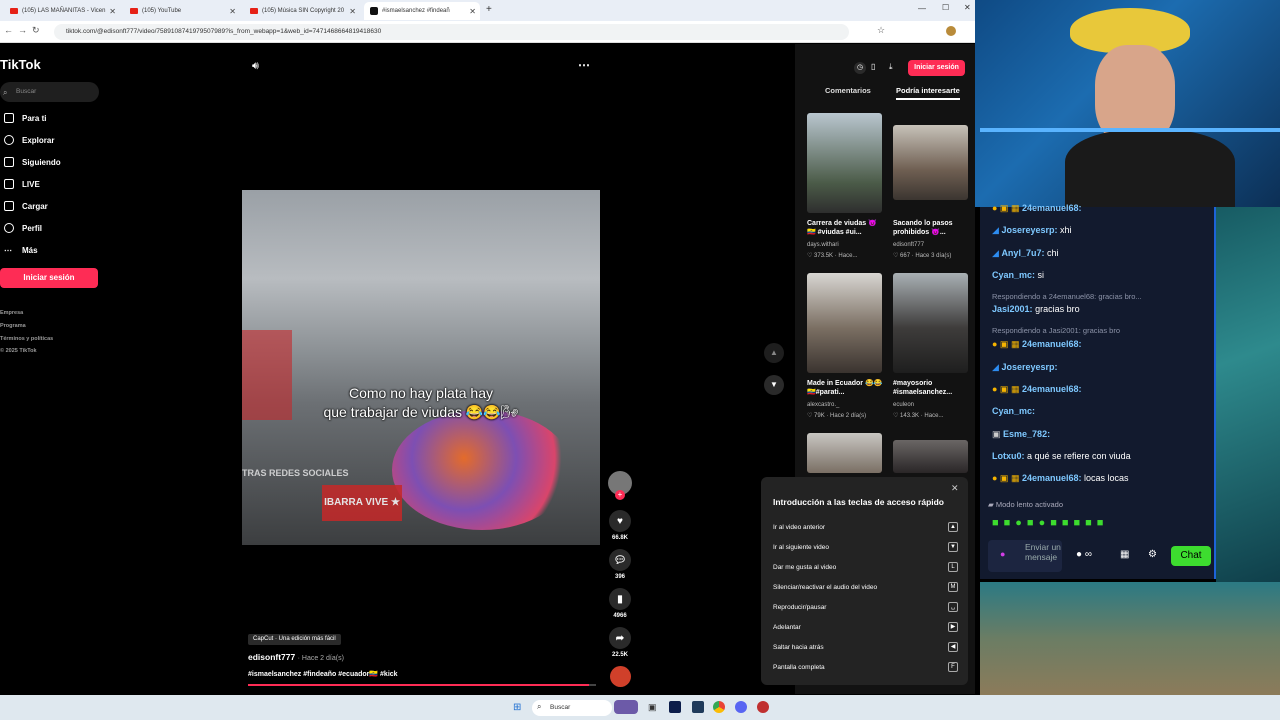 The image size is (1280, 720). What do you see at coordinates (20, 64) in the screenshot?
I see `tiktok-logo: TikTok` at bounding box center [20, 64].